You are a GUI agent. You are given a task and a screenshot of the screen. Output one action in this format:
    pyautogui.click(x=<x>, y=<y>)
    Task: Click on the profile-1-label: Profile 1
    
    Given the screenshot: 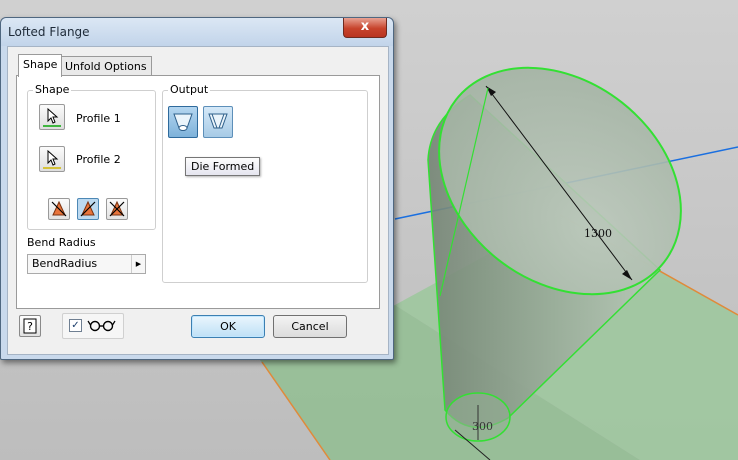 What is the action you would take?
    pyautogui.click(x=98, y=118)
    